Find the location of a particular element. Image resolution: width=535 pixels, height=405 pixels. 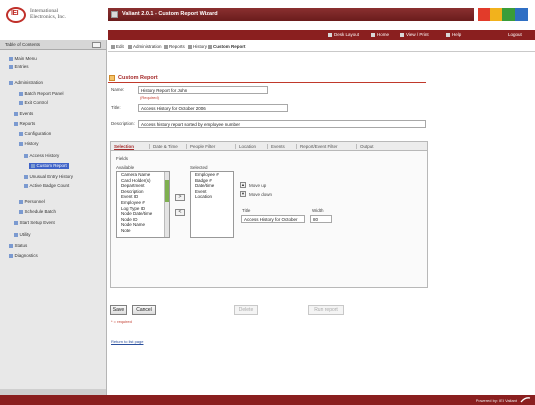

report-folder-icon is located at coordinates (112, 78).